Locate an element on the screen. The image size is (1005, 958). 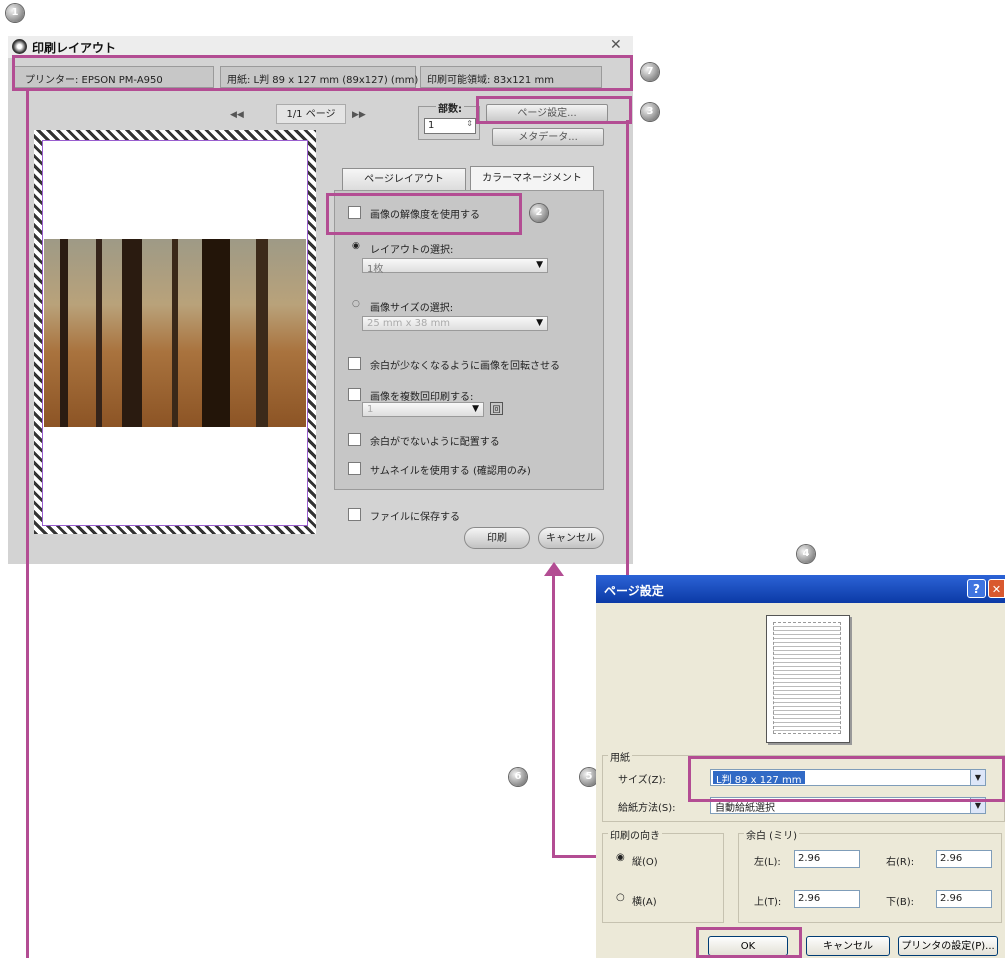
save-to-file-checkbox is located at coordinates (354, 514).